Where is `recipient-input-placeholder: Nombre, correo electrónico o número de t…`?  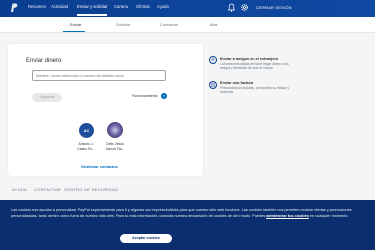 recipient-input-placeholder: Nombre, correo electrónico o número de t… is located at coordinates (80, 75).